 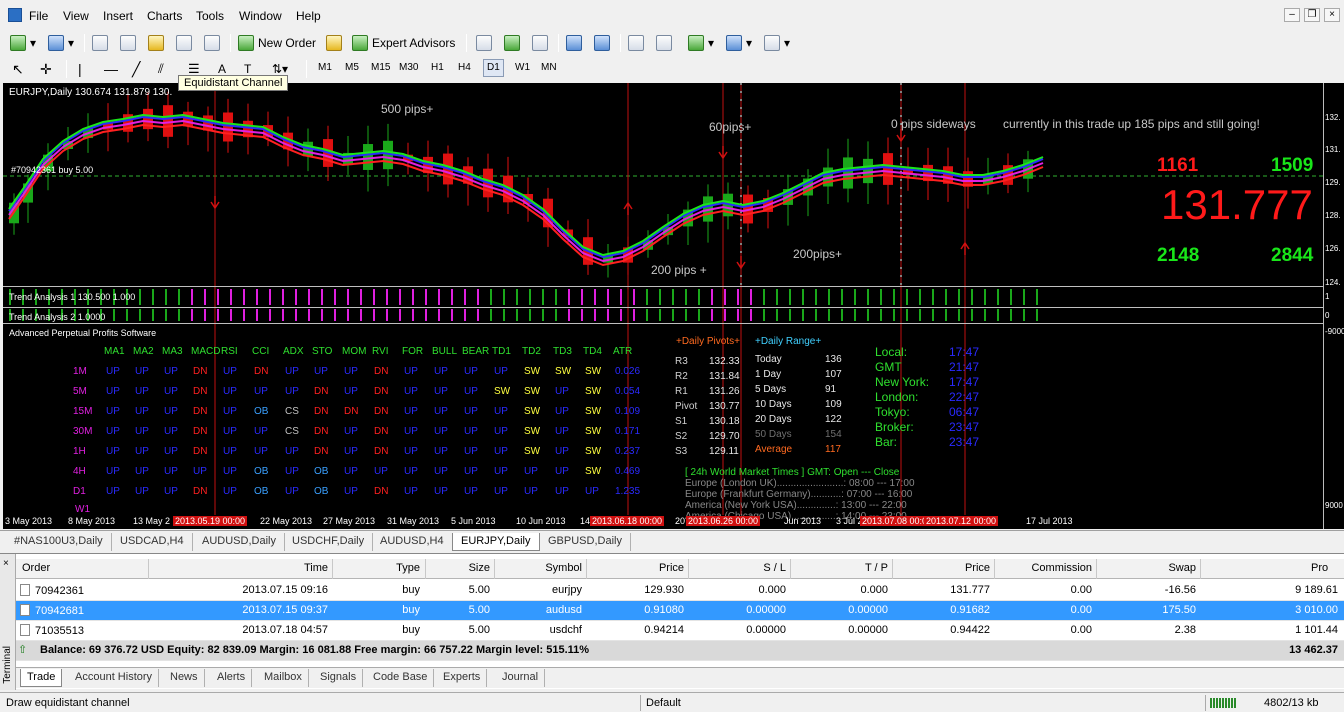 What do you see at coordinates (512, 43) in the screenshot?
I see `candlesticks-button` at bounding box center [512, 43].